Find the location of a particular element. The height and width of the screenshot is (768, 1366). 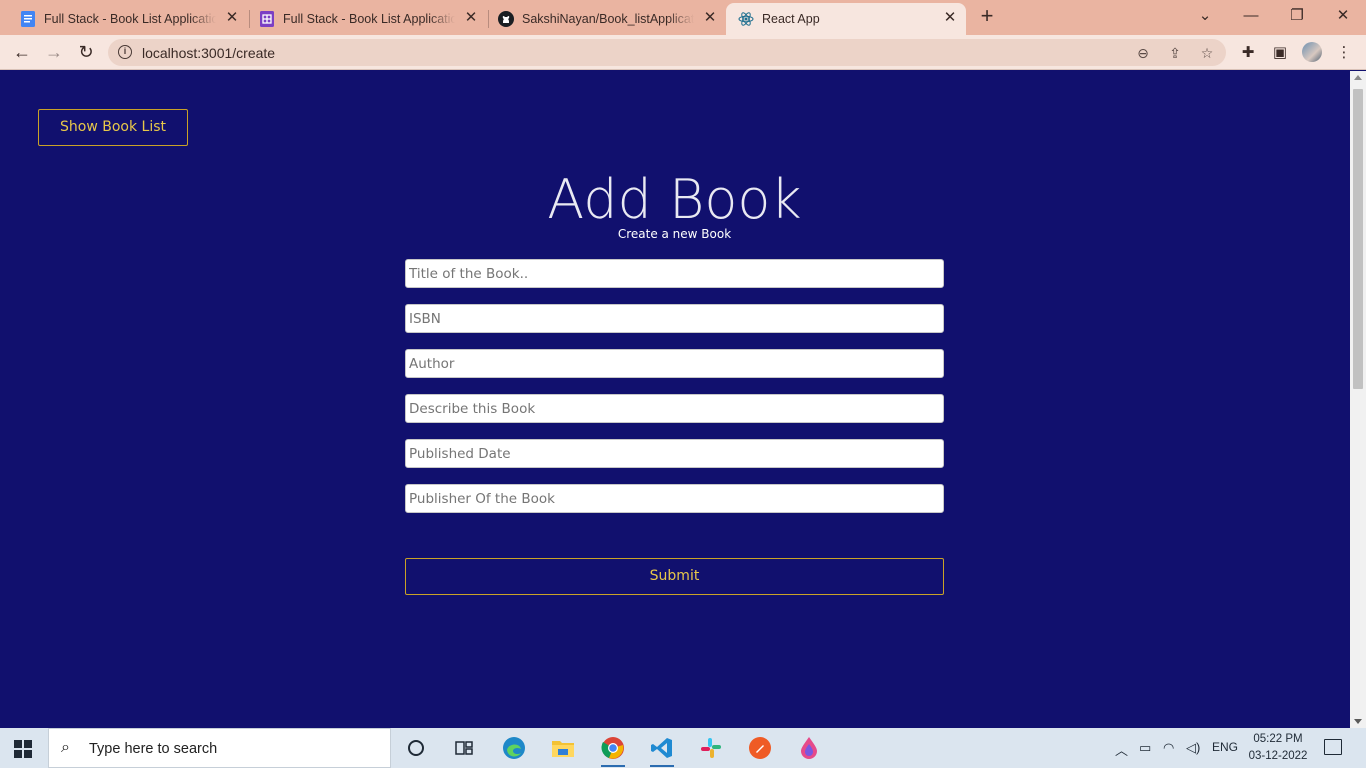

postman-icon is located at coordinates (760, 748).